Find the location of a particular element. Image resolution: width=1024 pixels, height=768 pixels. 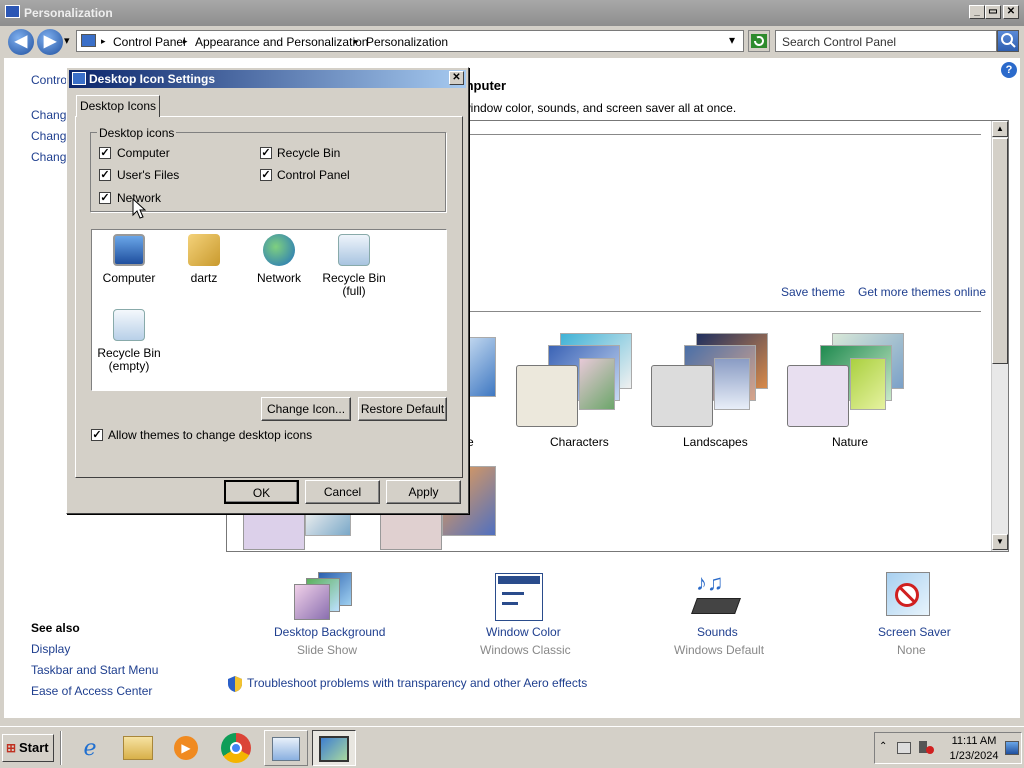

see-also-ease-of-access-link: Ease of Access Center is located at coordinates (91, 691).